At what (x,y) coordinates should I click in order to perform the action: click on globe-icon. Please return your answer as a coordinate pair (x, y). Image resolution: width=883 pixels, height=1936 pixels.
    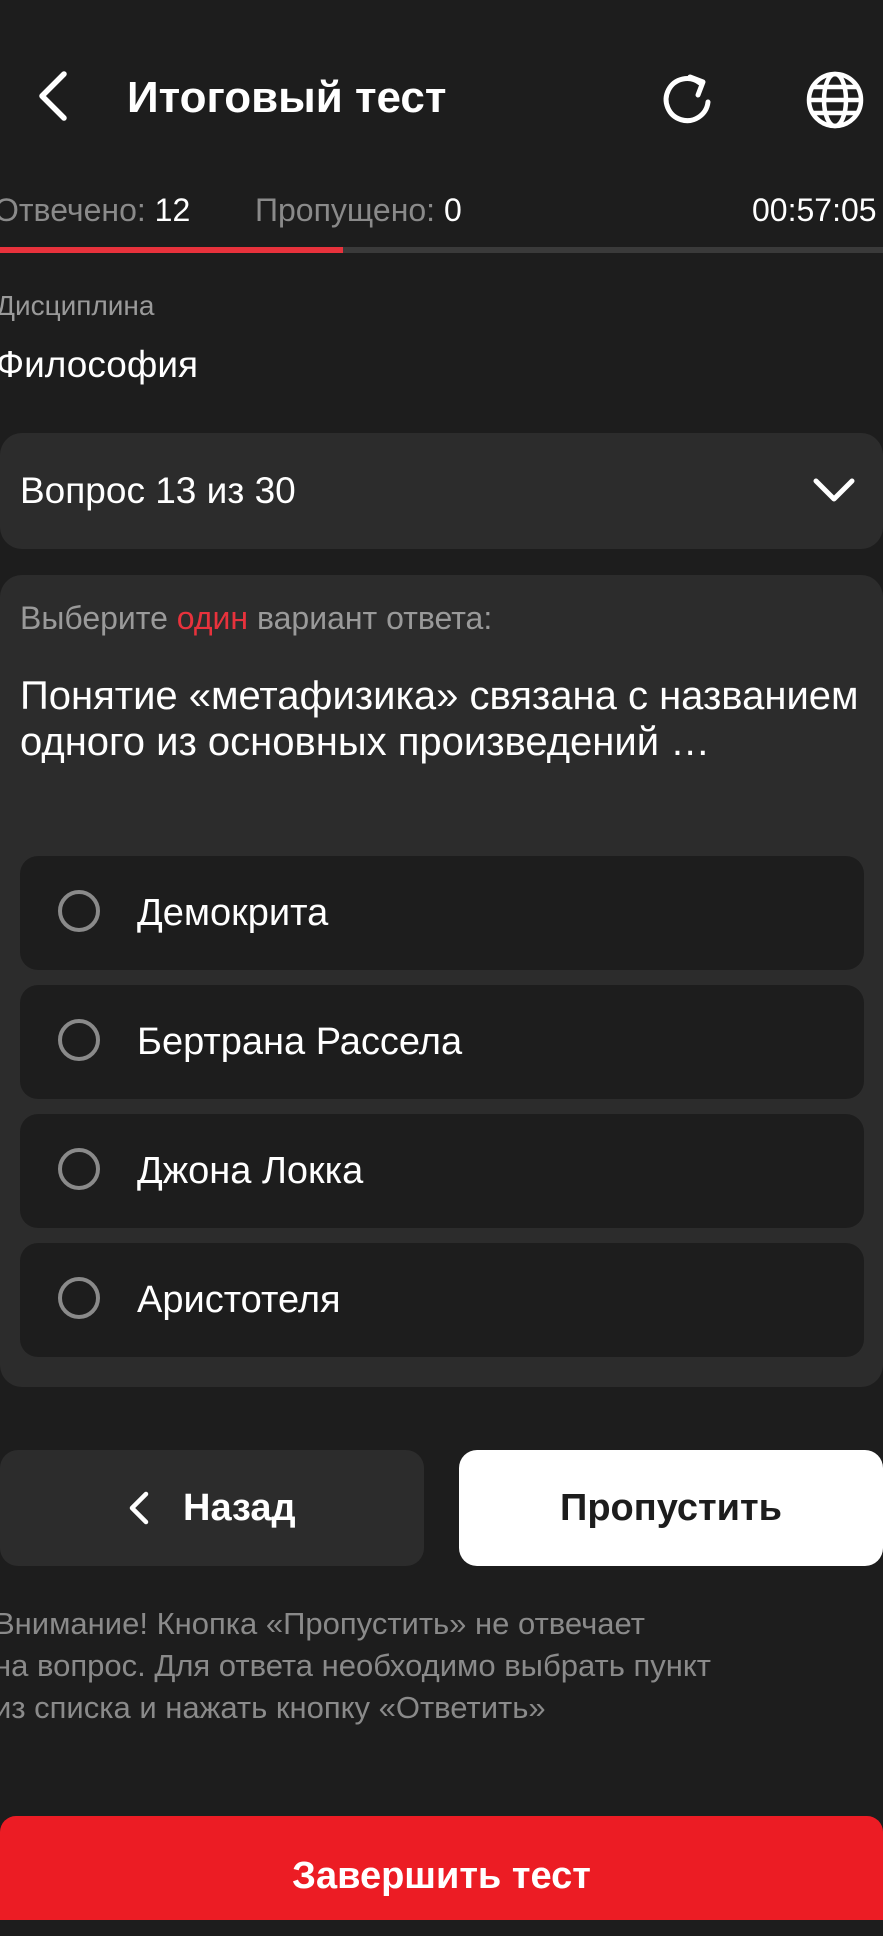
    Looking at the image, I should click on (835, 100).